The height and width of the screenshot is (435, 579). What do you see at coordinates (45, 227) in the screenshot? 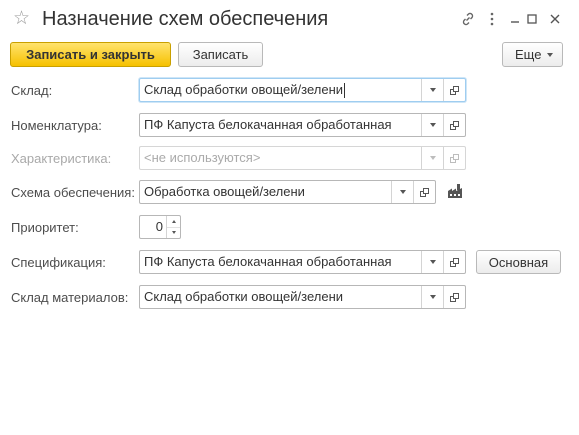
I see `prioritet-label: Приоритет:` at bounding box center [45, 227].